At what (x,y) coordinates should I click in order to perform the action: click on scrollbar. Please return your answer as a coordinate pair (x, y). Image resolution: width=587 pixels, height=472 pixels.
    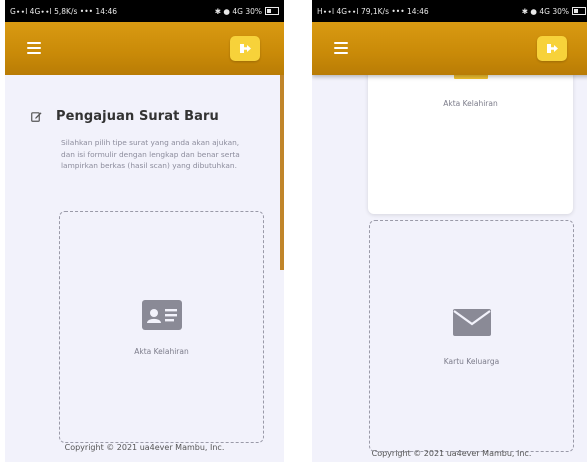
    Looking at the image, I should click on (282, 172).